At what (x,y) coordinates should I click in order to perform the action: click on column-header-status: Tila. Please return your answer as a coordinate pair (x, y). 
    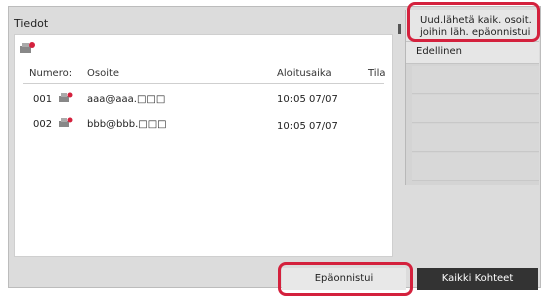
    Looking at the image, I should click on (377, 73).